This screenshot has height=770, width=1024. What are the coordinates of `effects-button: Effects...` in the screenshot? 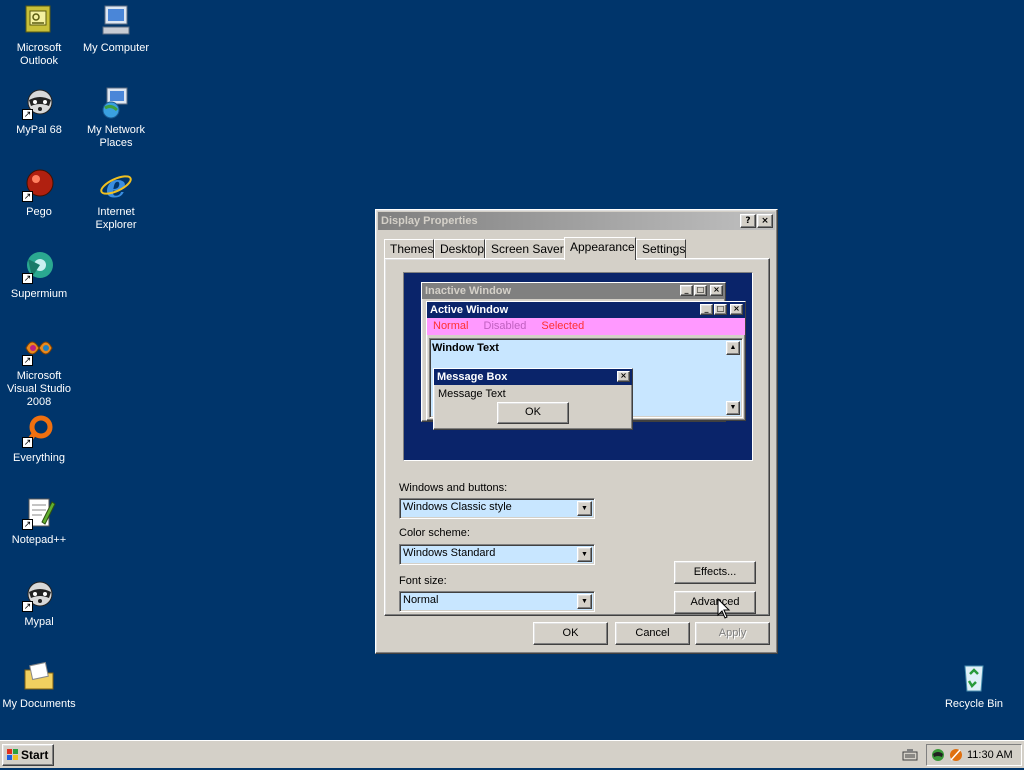 It's located at (715, 572).